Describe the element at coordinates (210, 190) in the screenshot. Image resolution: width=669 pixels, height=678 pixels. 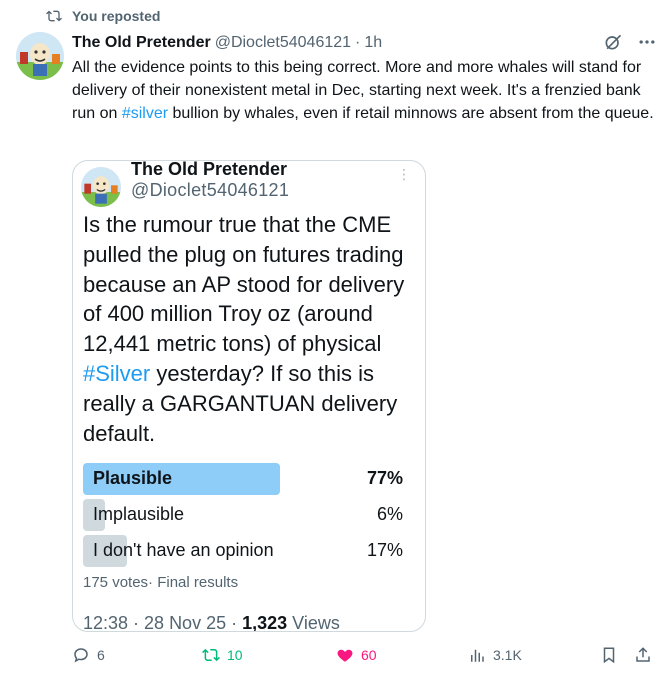
I see `quote-author-handle: @Dioclet54046121` at that location.